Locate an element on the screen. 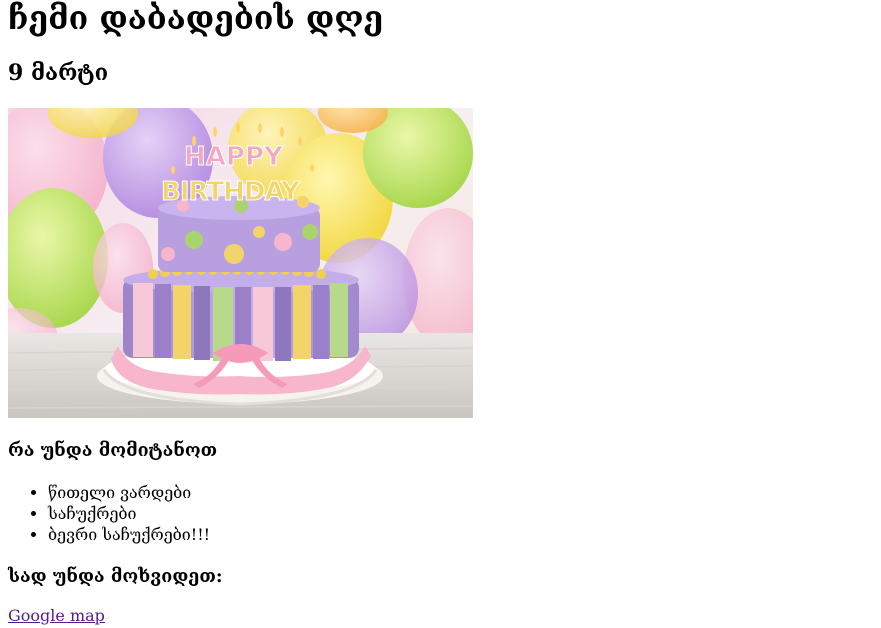  google-map-link: Google map is located at coordinates (56, 615).